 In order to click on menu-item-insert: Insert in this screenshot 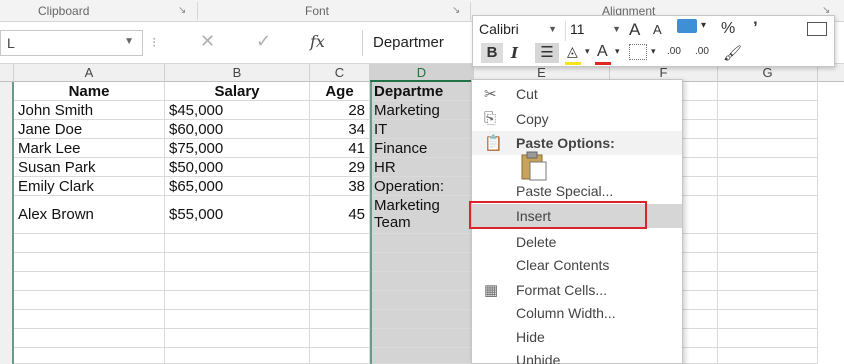, I will do `click(577, 216)`.